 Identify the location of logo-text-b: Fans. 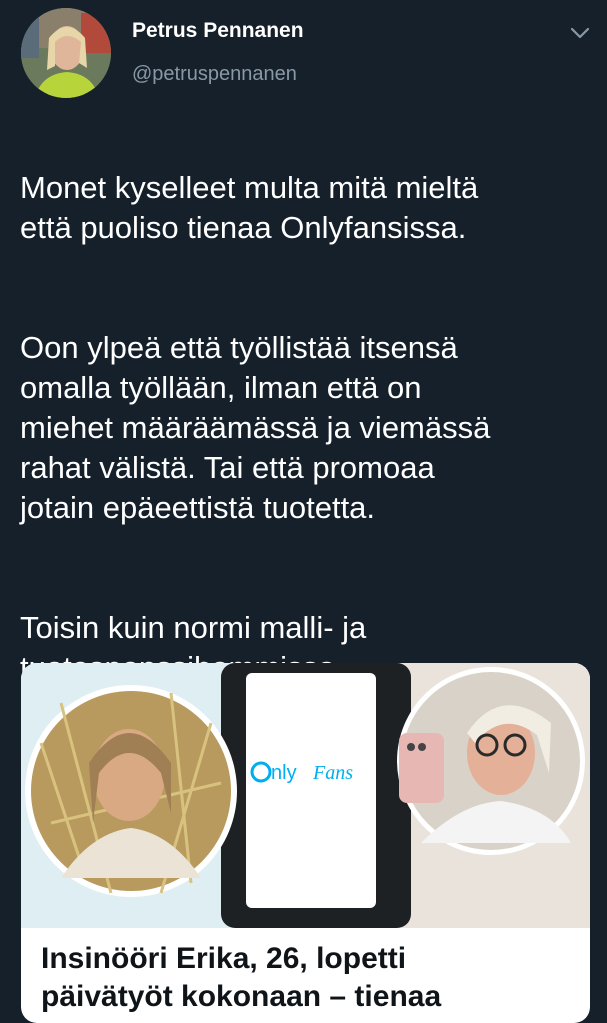
(332, 773).